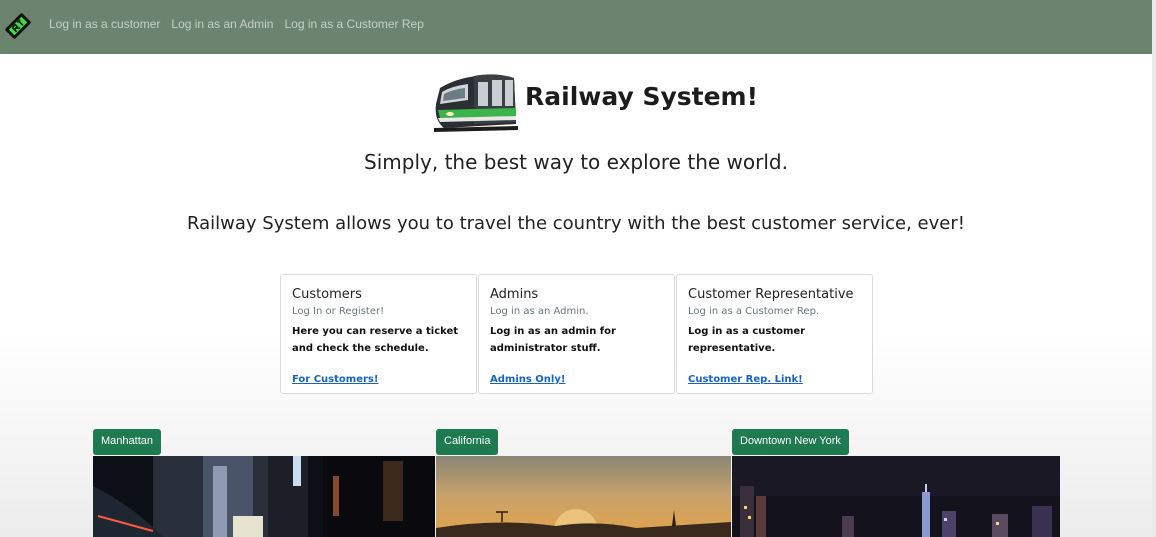 Image resolution: width=1156 pixels, height=537 pixels. What do you see at coordinates (338, 311) in the screenshot?
I see `card-subtitle: Log In or Register!` at bounding box center [338, 311].